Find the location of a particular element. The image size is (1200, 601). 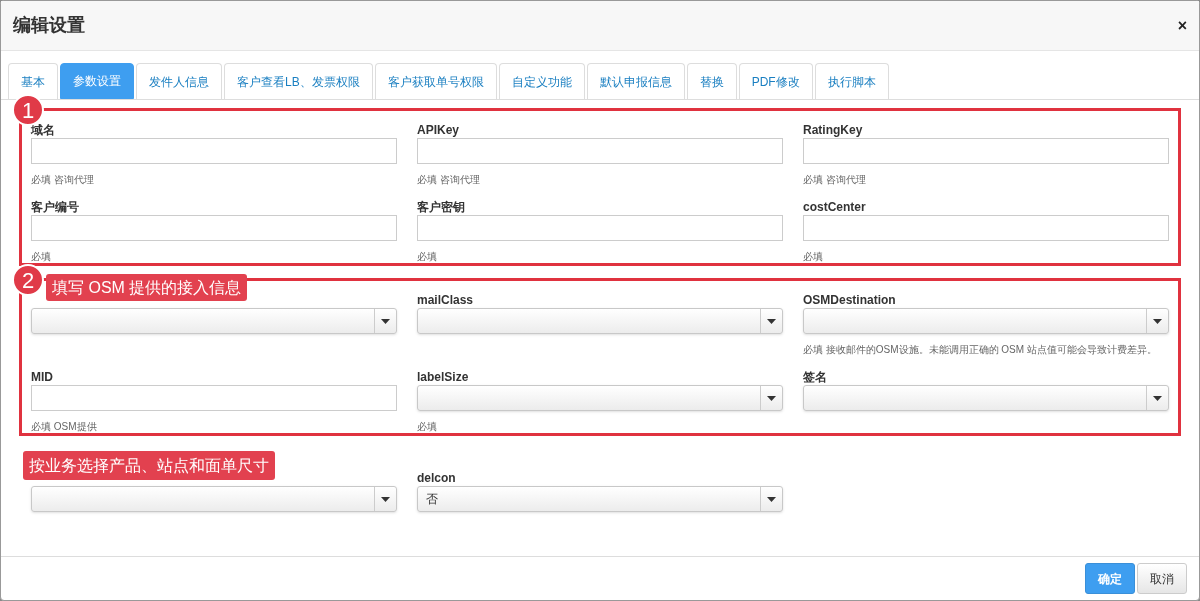

annotation-callout: 按业务选择产品、站点和面单尺寸 is located at coordinates (149, 465).